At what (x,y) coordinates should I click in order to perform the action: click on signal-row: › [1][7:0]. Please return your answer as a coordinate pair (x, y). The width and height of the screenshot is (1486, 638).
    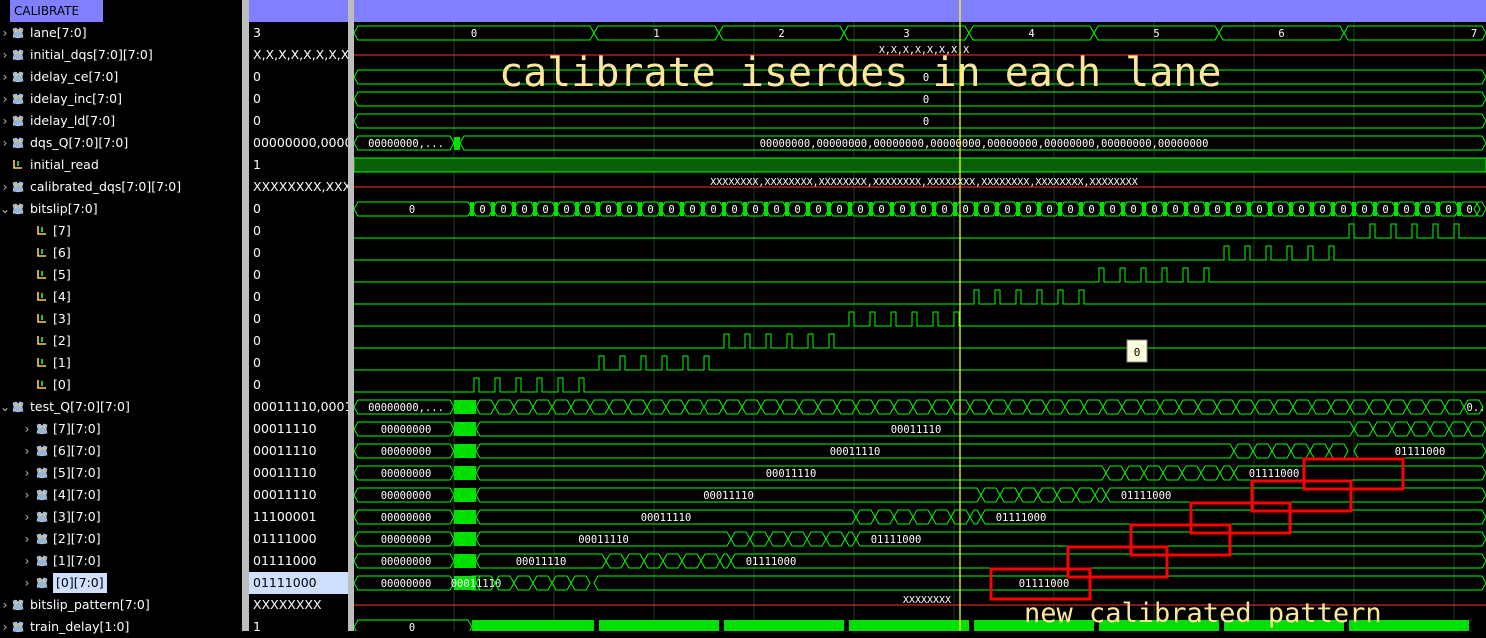
    Looking at the image, I should click on (121, 561).